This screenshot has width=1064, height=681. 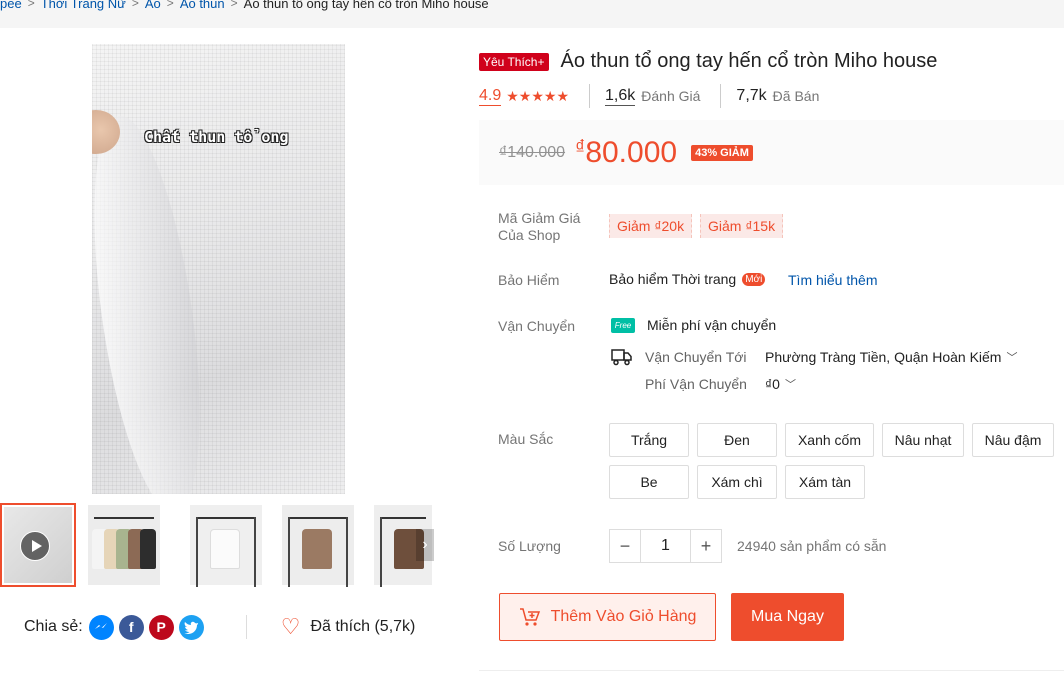 What do you see at coordinates (425, 545) in the screenshot?
I see `chevron-right-icon: ›` at bounding box center [425, 545].